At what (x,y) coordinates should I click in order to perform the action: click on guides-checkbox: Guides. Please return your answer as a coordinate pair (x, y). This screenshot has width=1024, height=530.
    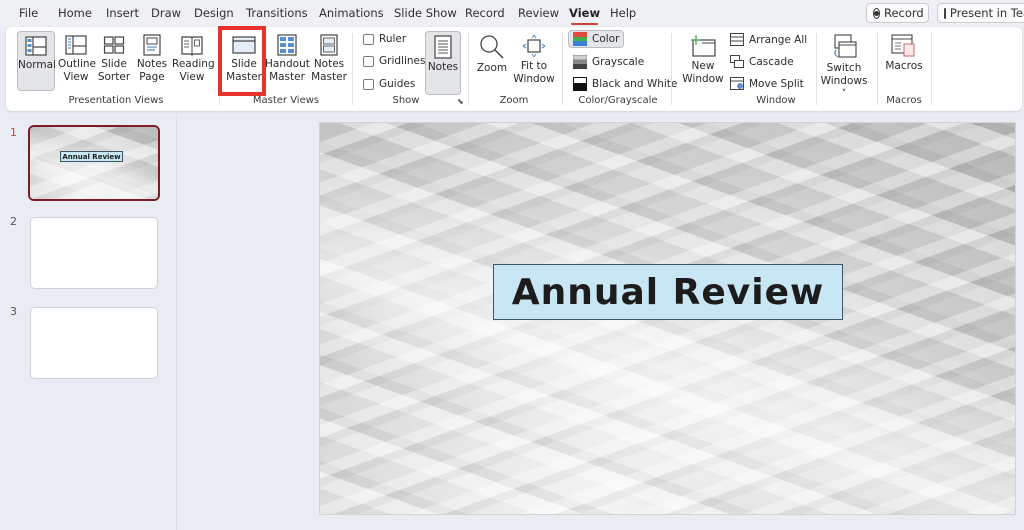
    Looking at the image, I should click on (389, 84).